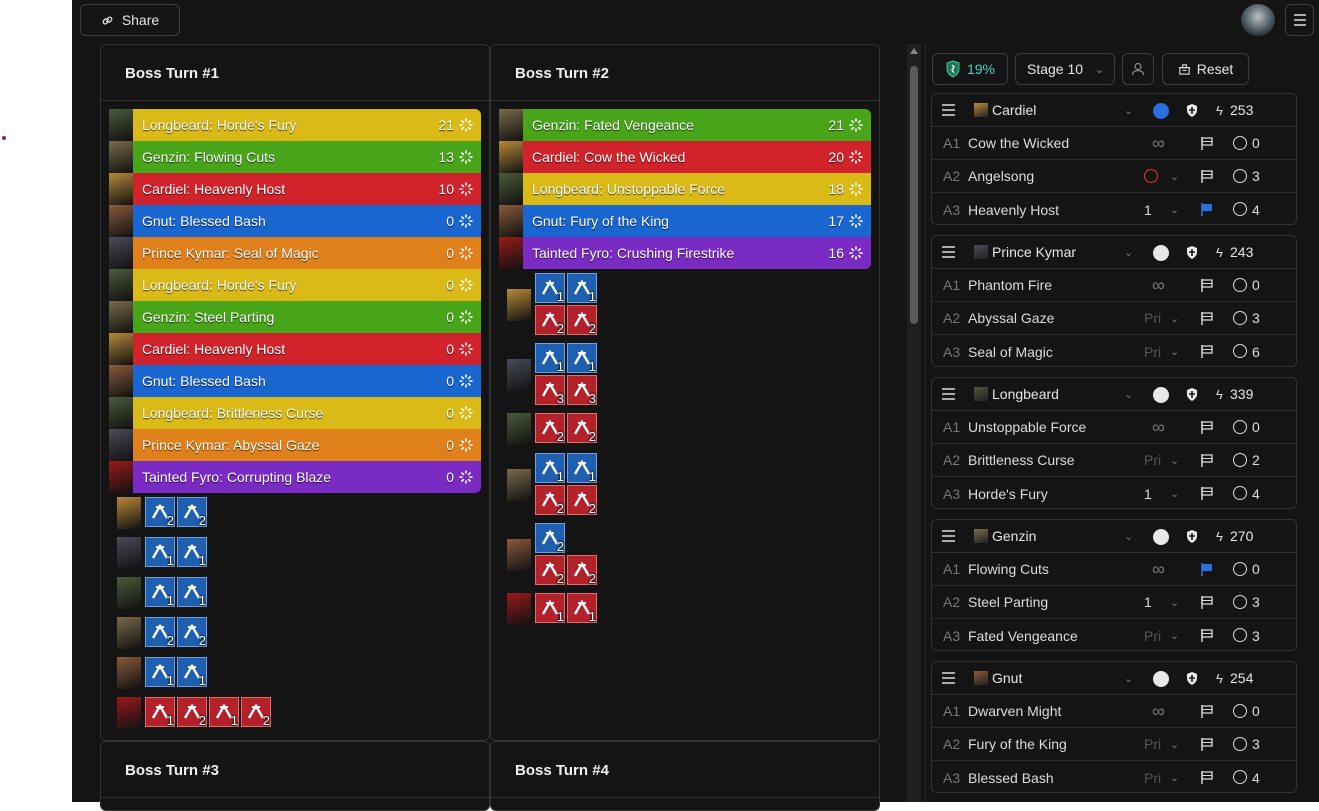 The height and width of the screenshot is (811, 1319). I want to click on action-row: Genzin: Steel Parting 0, so click(295, 317).